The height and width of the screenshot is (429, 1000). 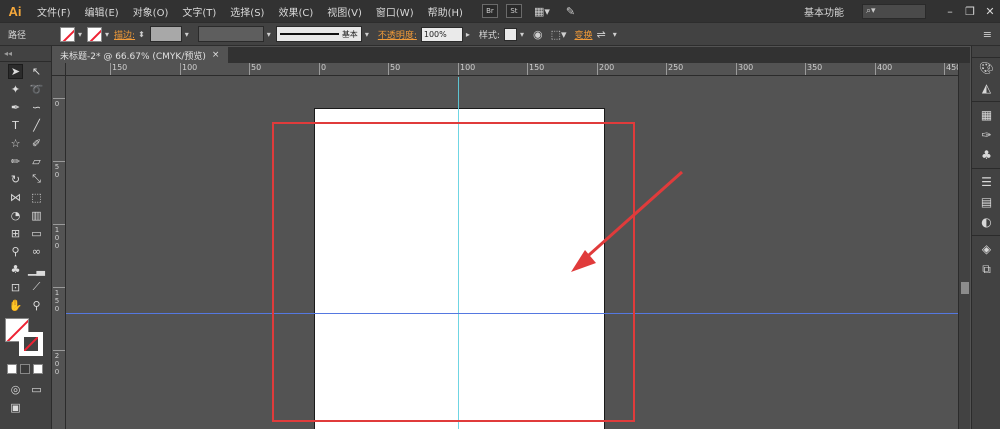 What do you see at coordinates (36, 197) in the screenshot?
I see `free-transform-tool-icon: ⬚` at bounding box center [36, 197].